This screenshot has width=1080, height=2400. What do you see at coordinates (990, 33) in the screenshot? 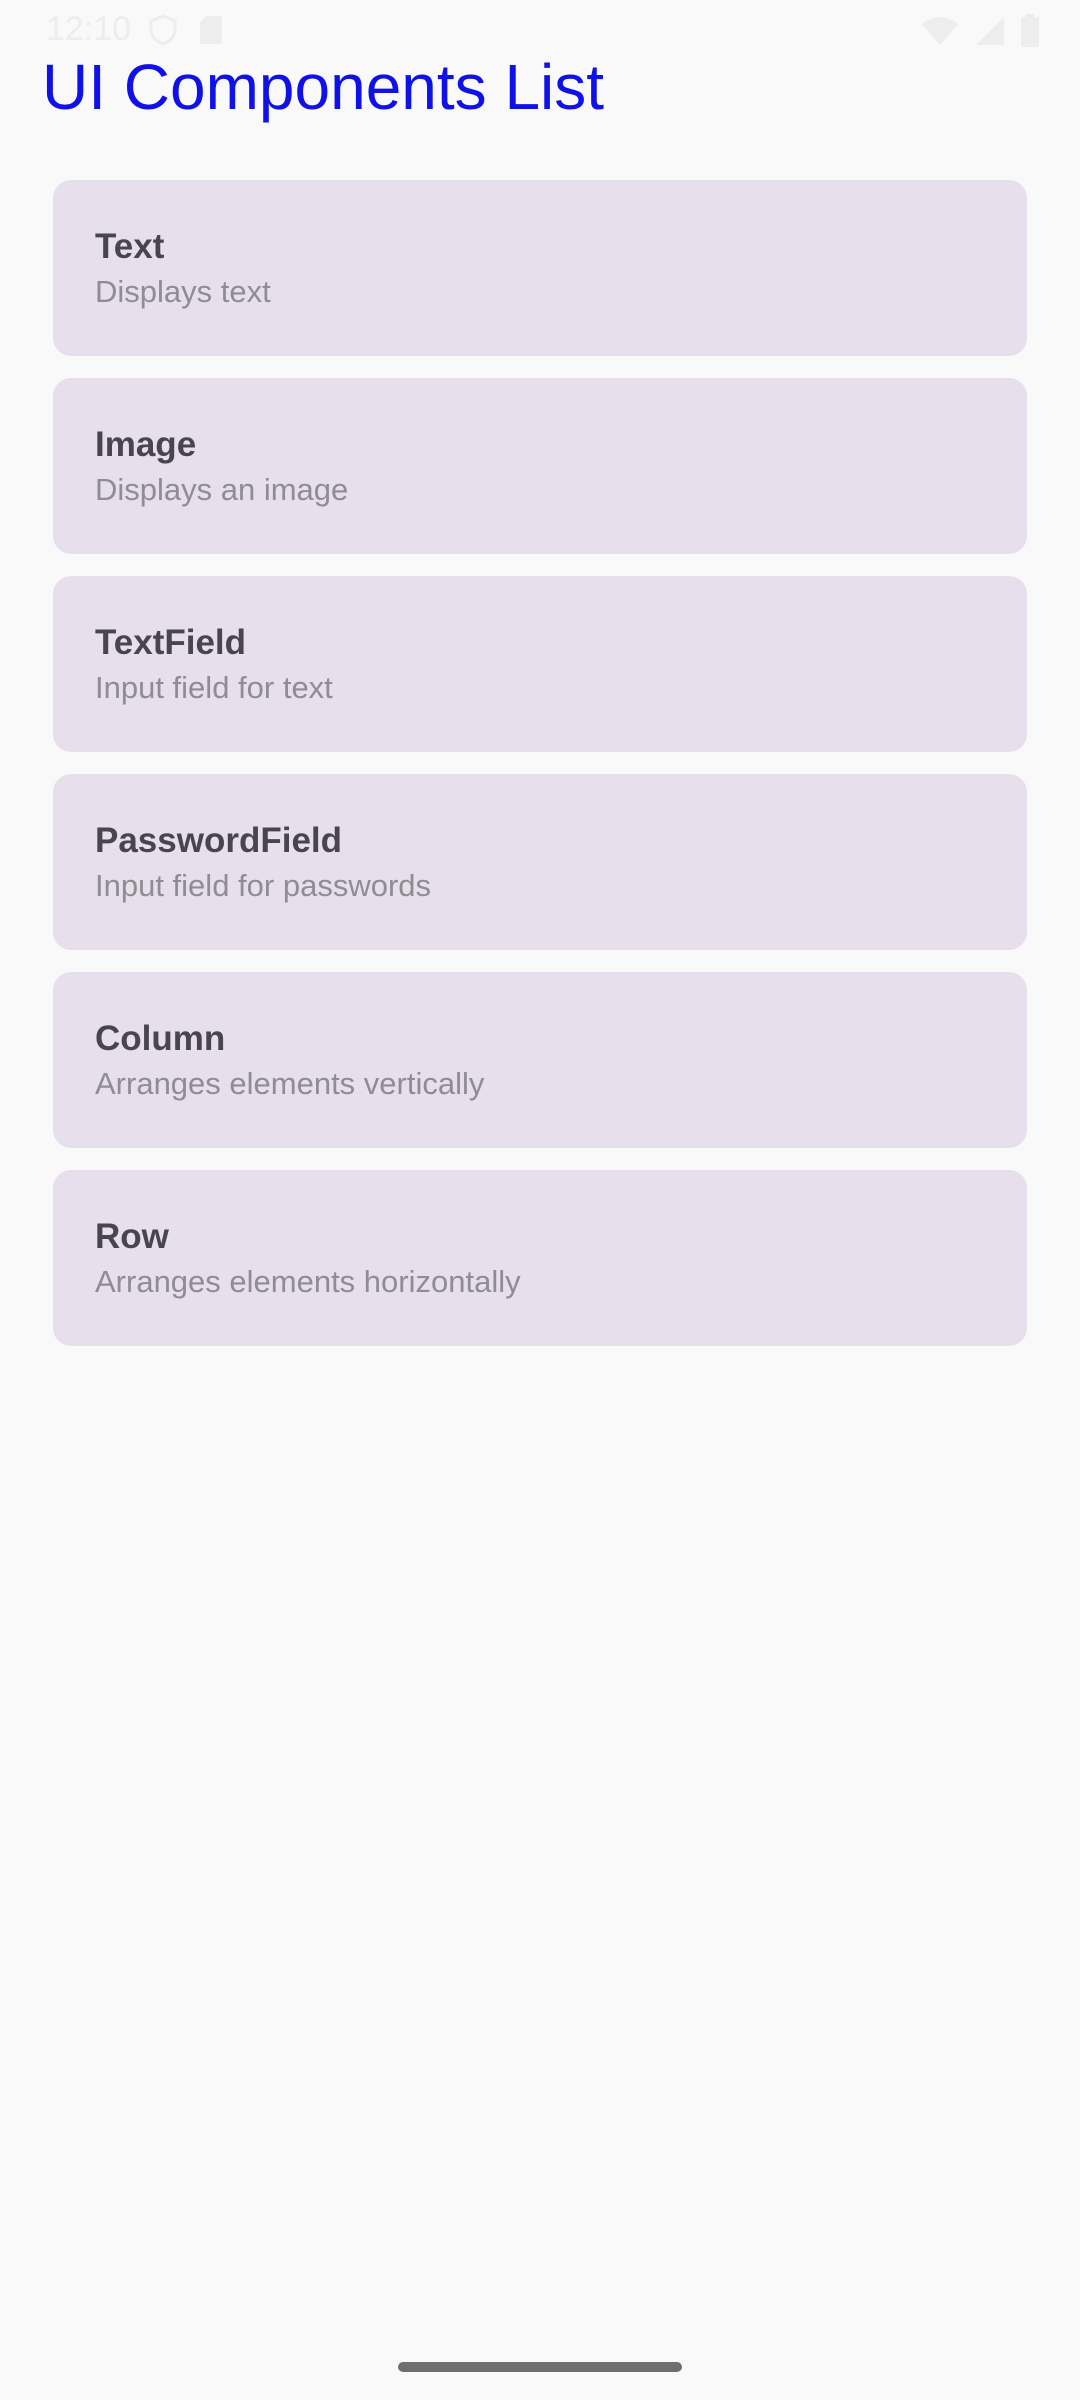
I see `cellular-signal-icon` at bounding box center [990, 33].